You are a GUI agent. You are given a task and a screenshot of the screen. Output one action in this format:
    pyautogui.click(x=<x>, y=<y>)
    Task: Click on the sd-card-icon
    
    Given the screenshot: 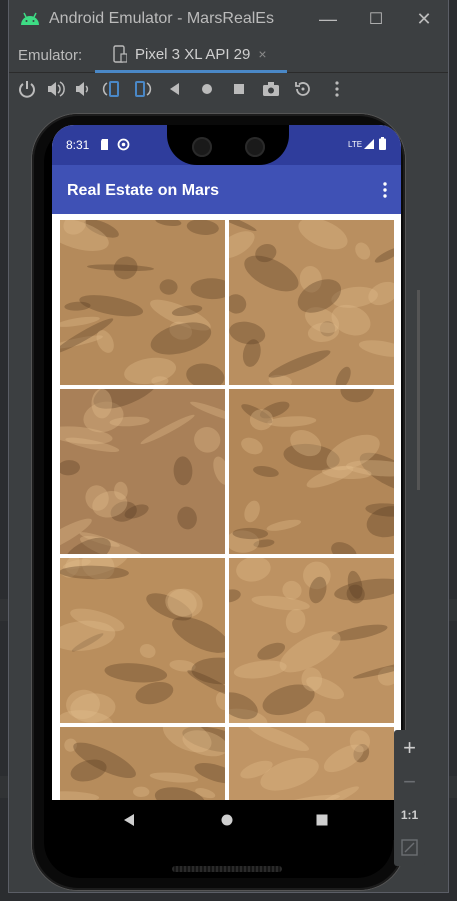 What is the action you would take?
    pyautogui.click(x=104, y=144)
    